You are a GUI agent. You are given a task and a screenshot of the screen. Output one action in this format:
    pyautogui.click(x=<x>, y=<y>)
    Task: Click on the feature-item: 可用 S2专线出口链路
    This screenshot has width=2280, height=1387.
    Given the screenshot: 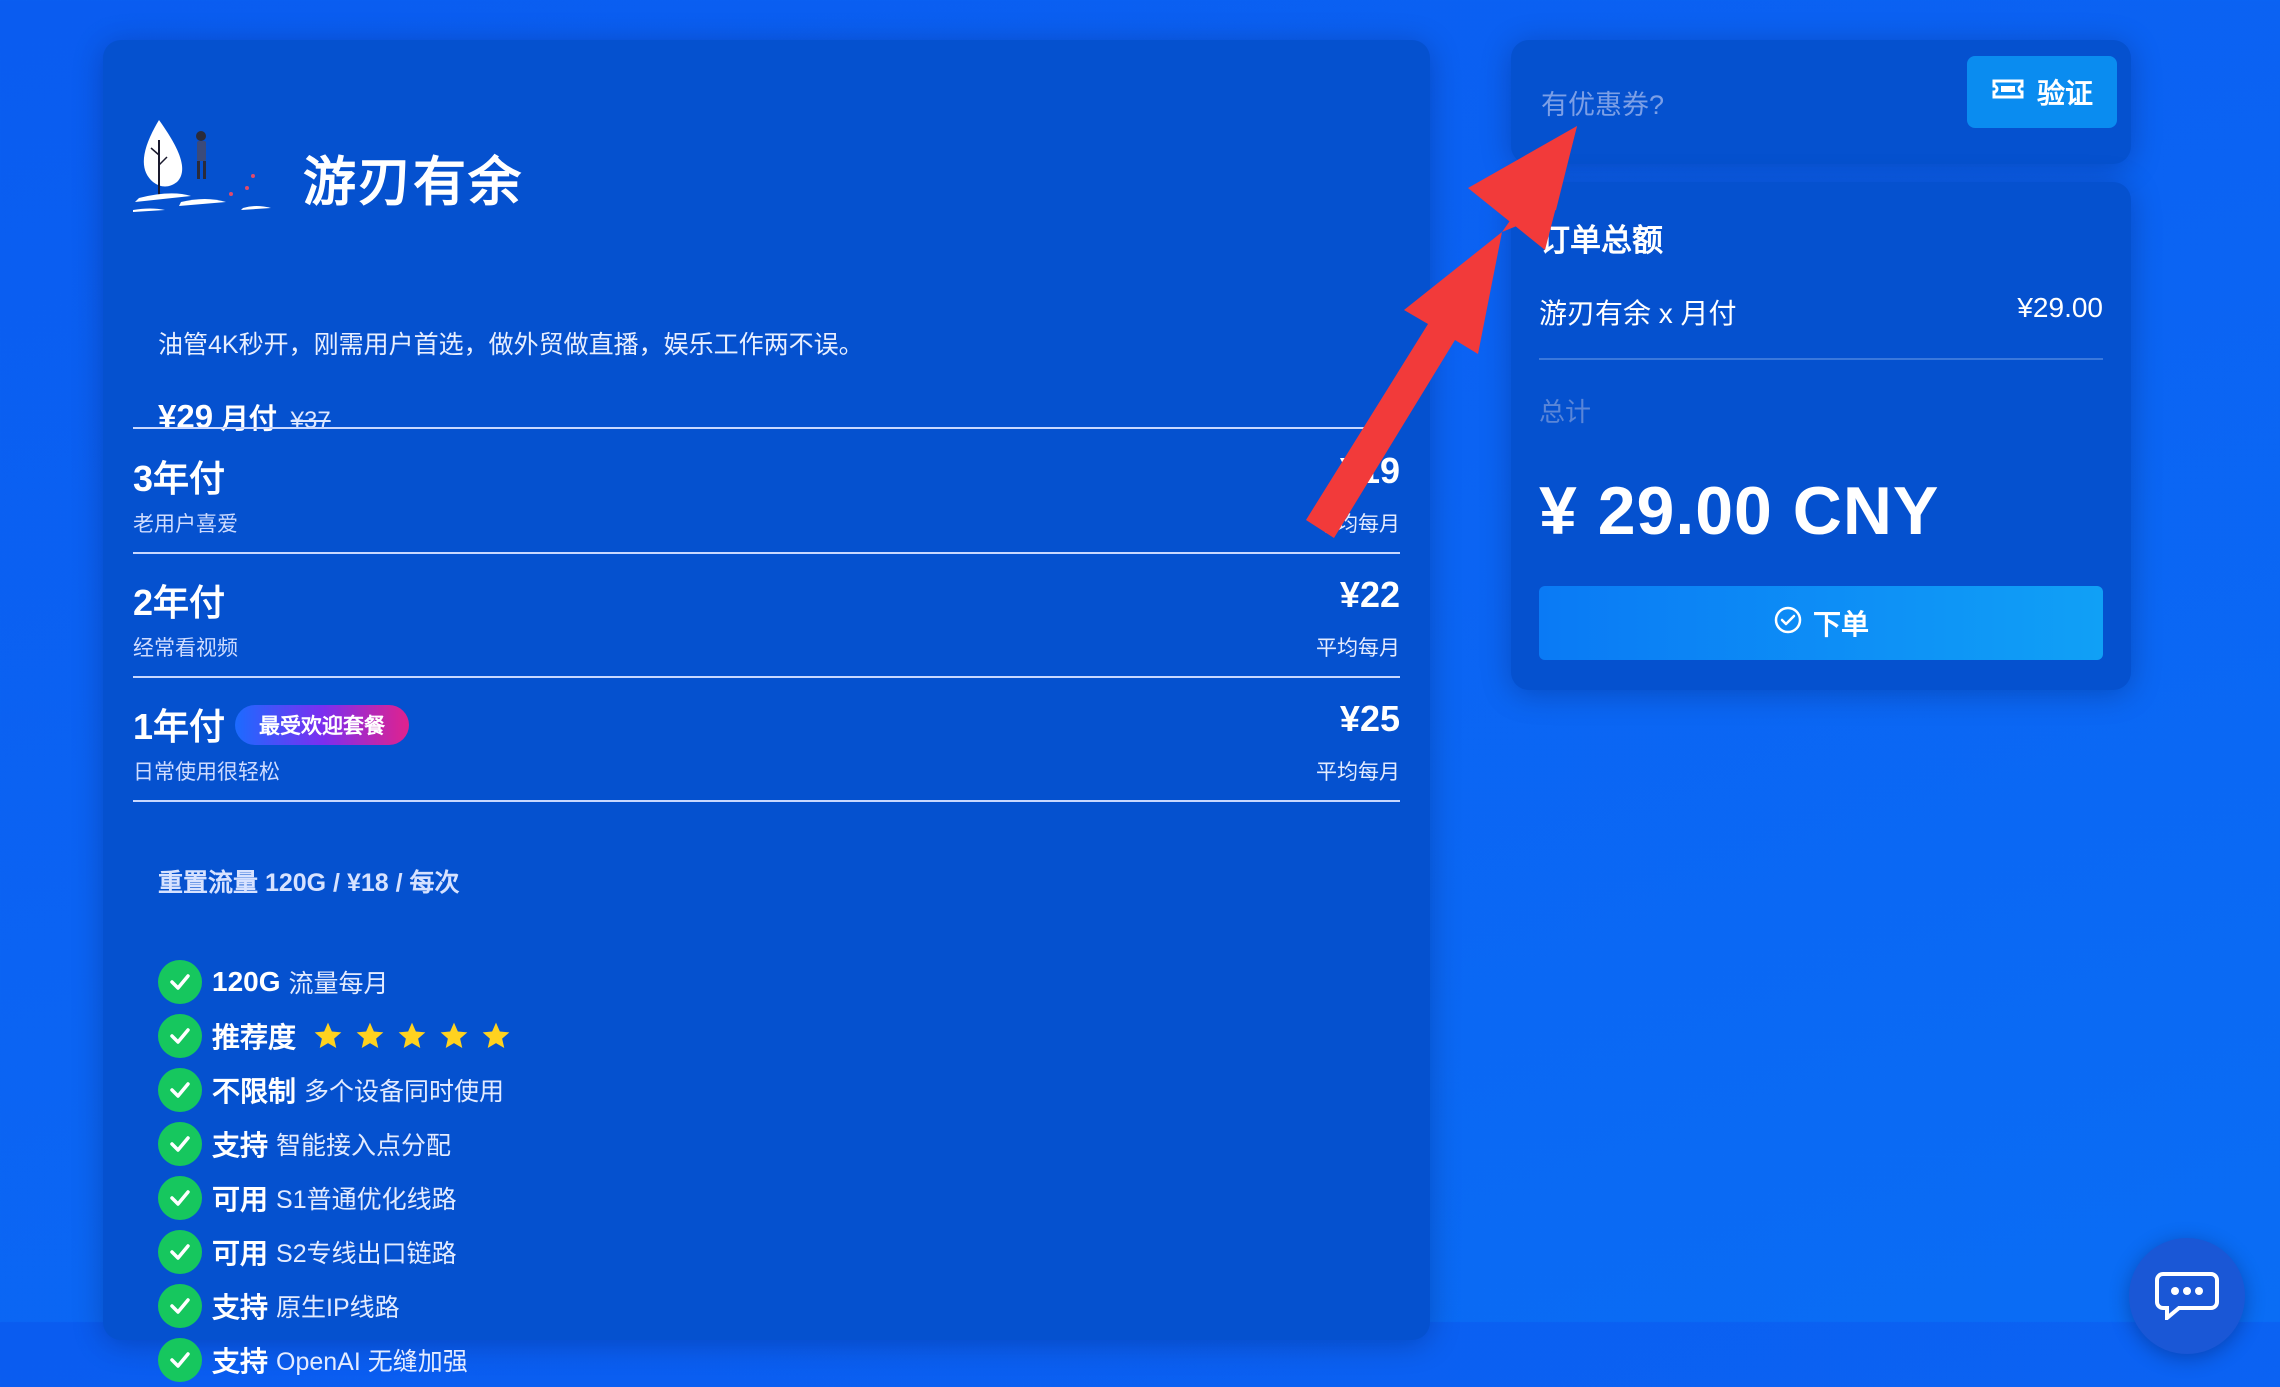 What is the action you would take?
    pyautogui.click(x=335, y=1252)
    